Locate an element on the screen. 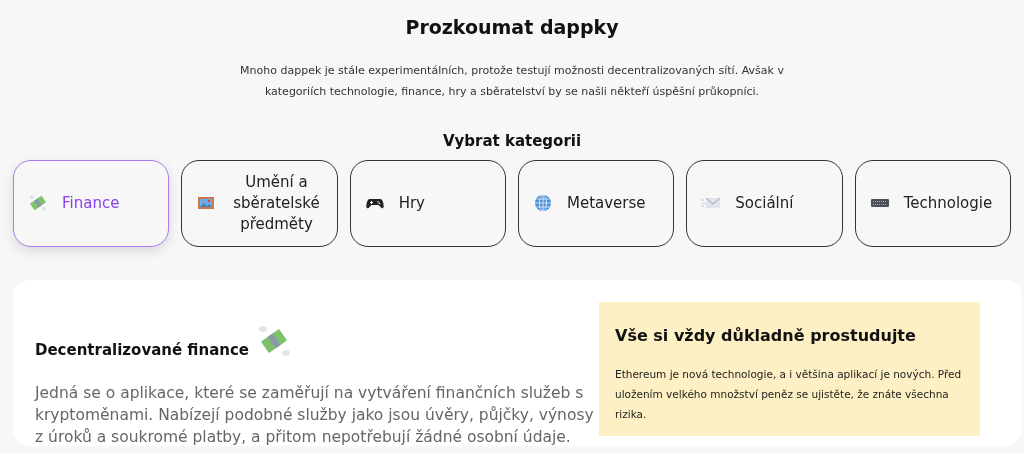  category-tab: Technologie is located at coordinates (932, 203).